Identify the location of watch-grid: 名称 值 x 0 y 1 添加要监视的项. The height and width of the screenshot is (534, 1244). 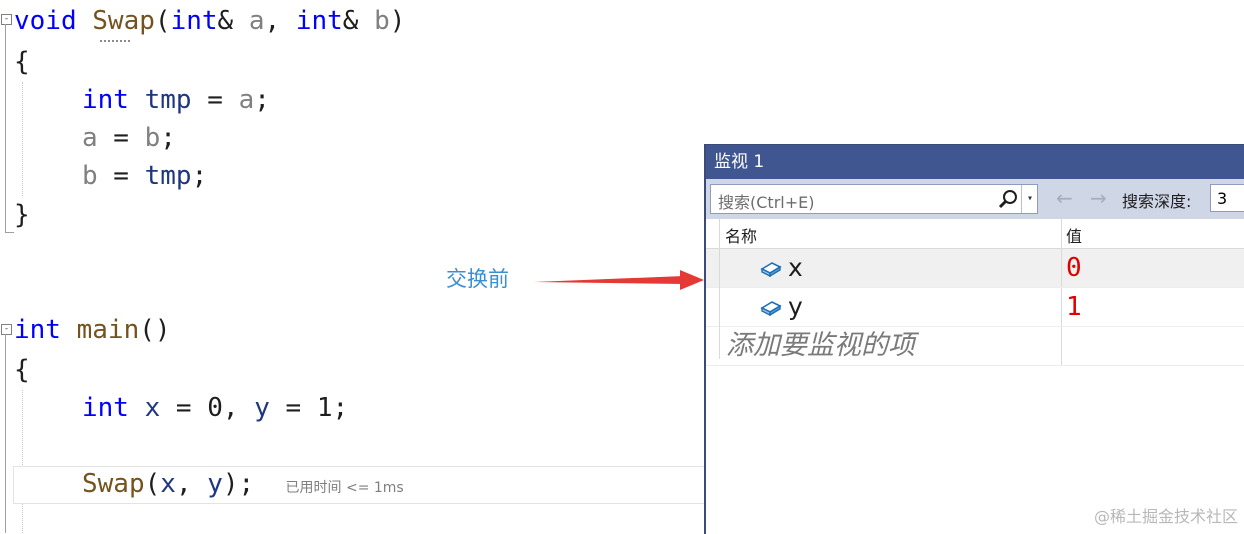
(975, 292).